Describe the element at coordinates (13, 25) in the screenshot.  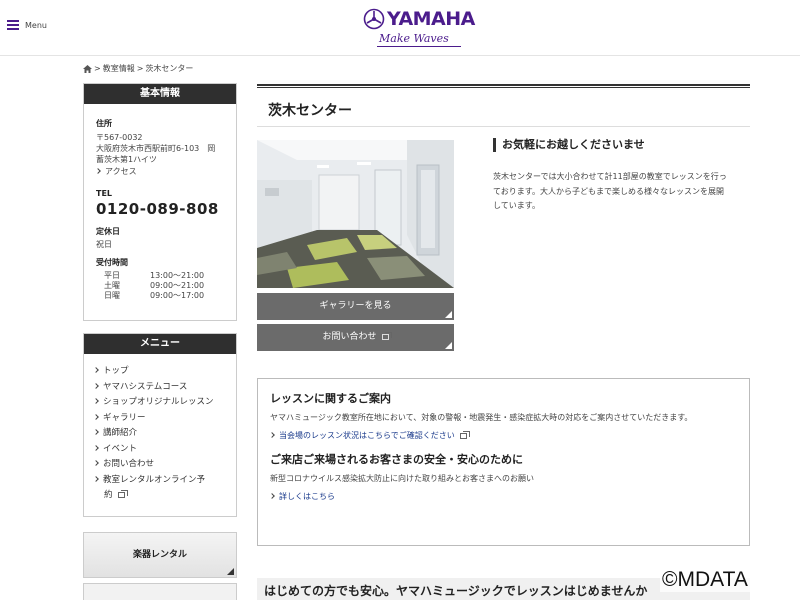
I see `hamburger-icon` at that location.